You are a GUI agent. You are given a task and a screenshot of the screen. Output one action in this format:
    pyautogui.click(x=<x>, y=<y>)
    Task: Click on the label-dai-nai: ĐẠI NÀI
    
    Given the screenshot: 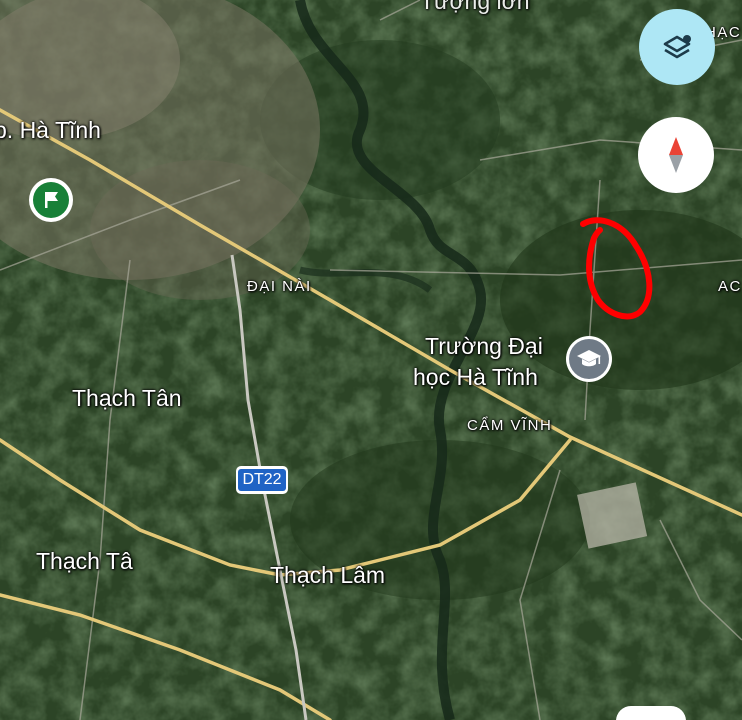 What is the action you would take?
    pyautogui.click(x=279, y=286)
    